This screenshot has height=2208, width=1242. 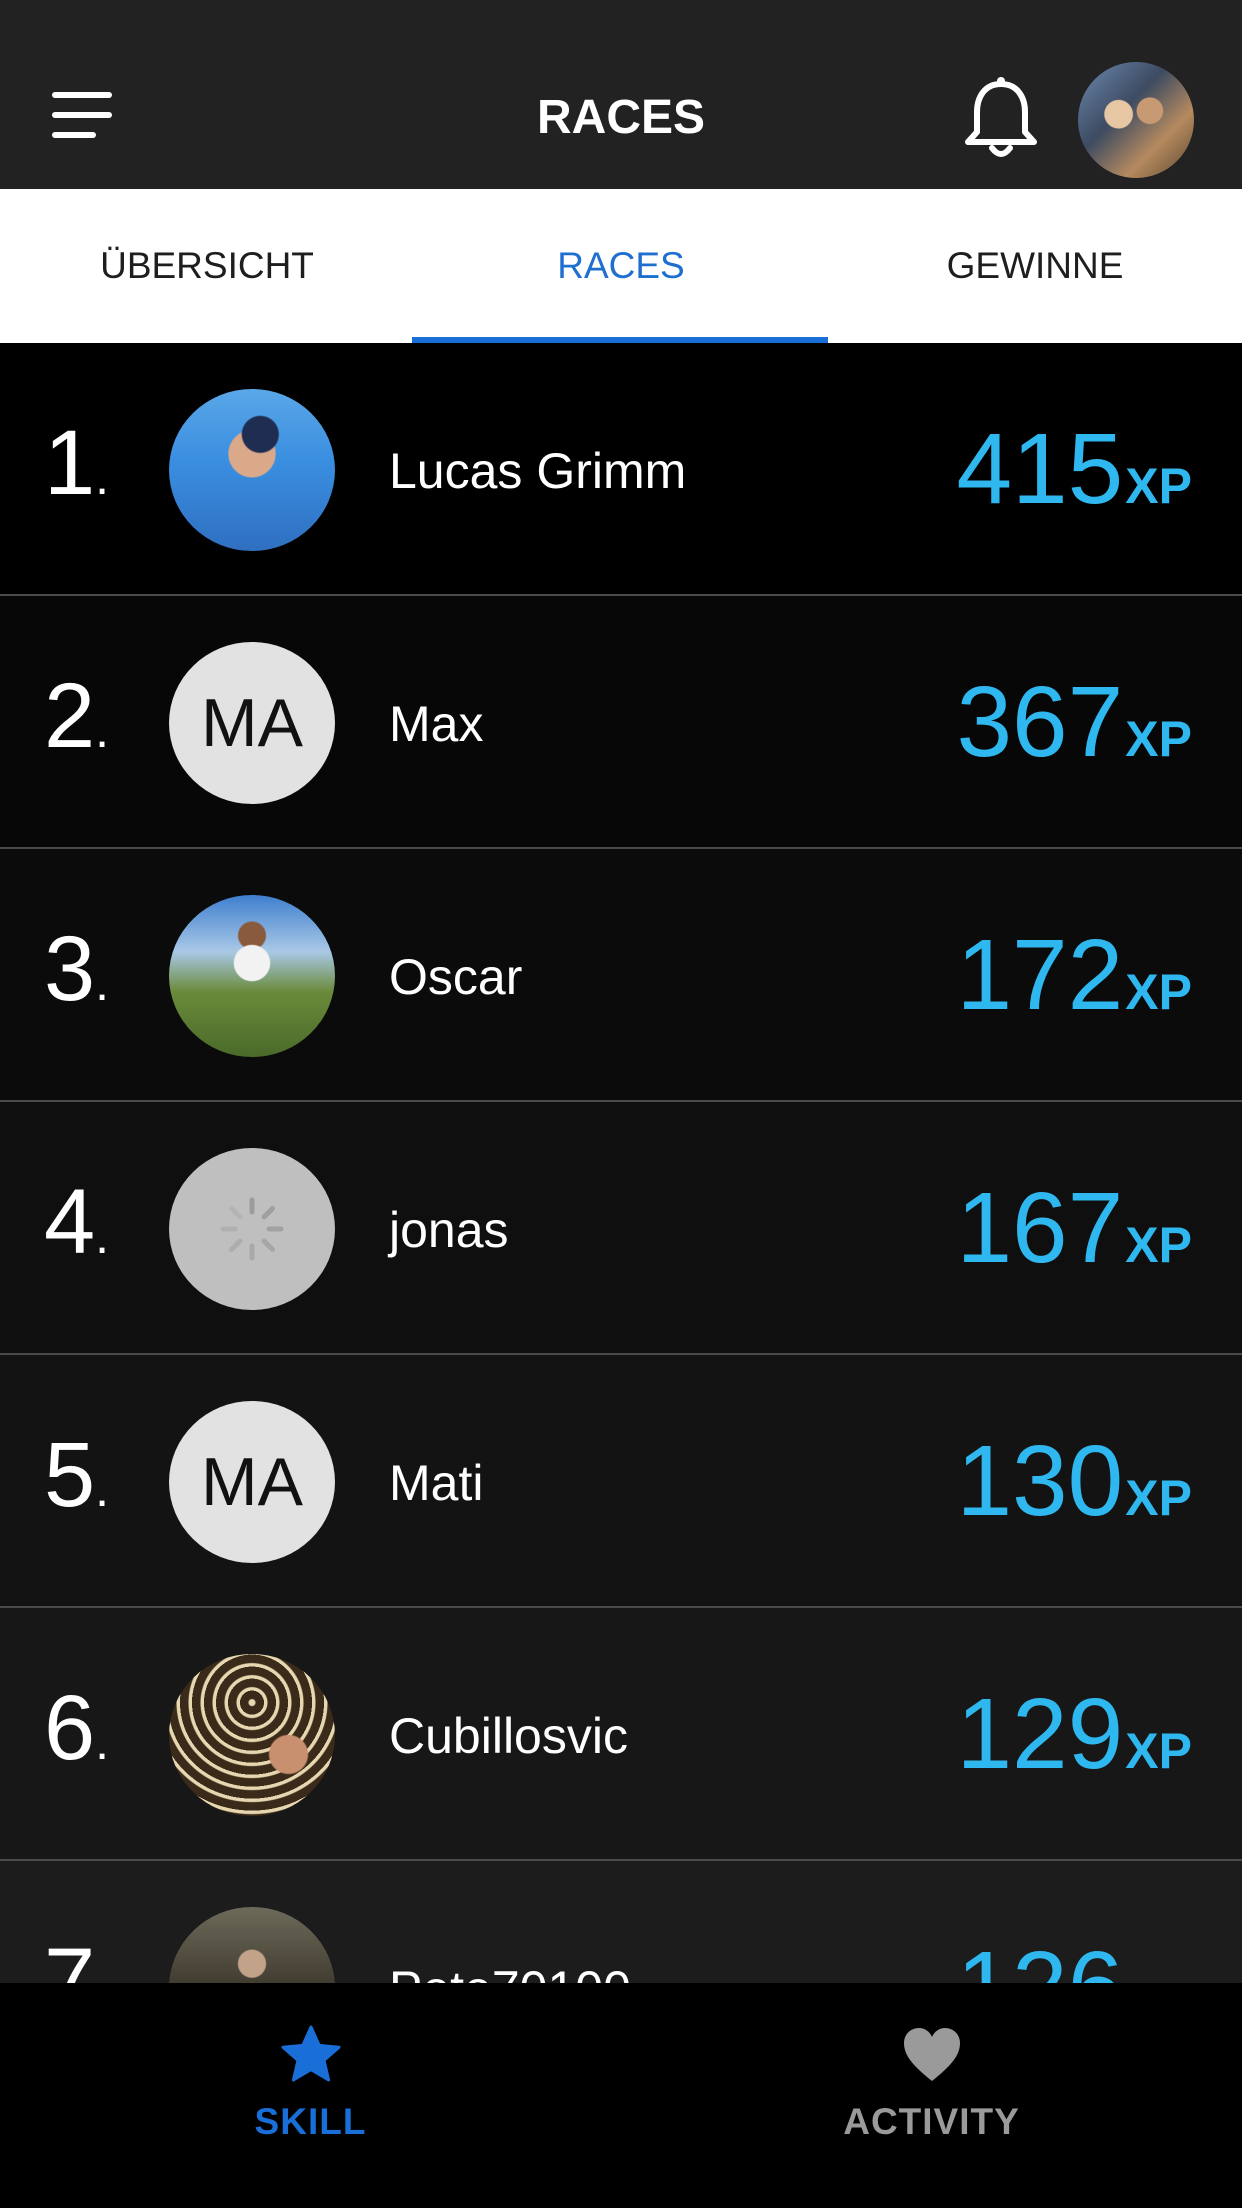 I want to click on player-score: 167XP, so click(x=1074, y=1228).